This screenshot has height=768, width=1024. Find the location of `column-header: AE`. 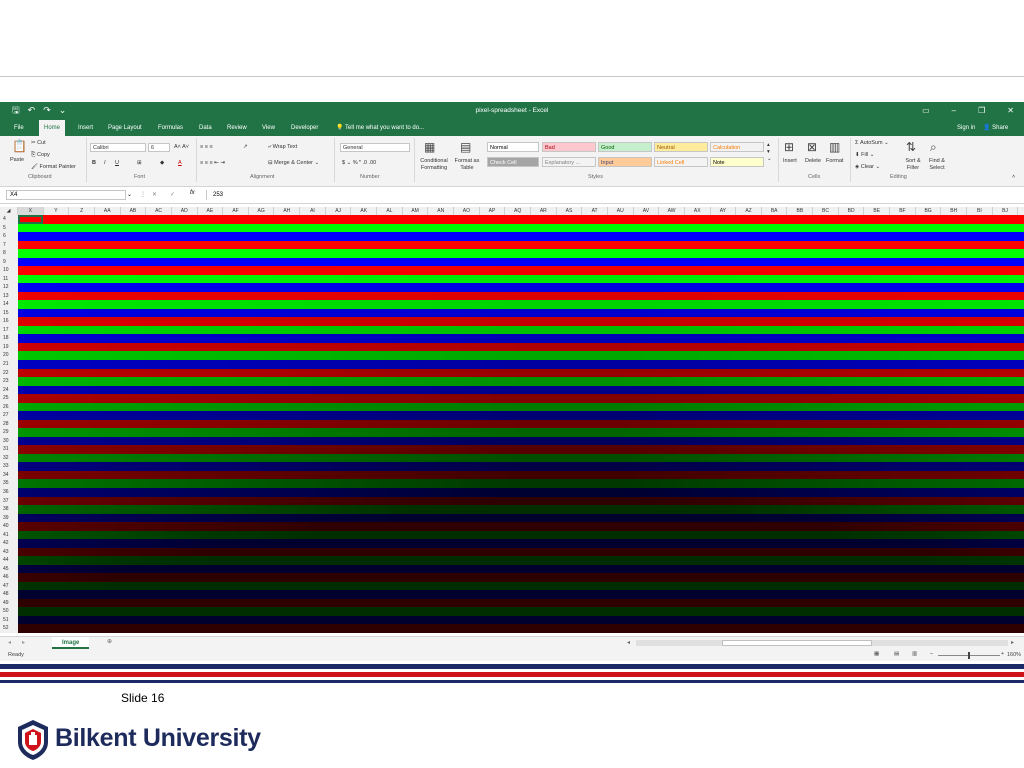

column-header: AE is located at coordinates (211, 211).